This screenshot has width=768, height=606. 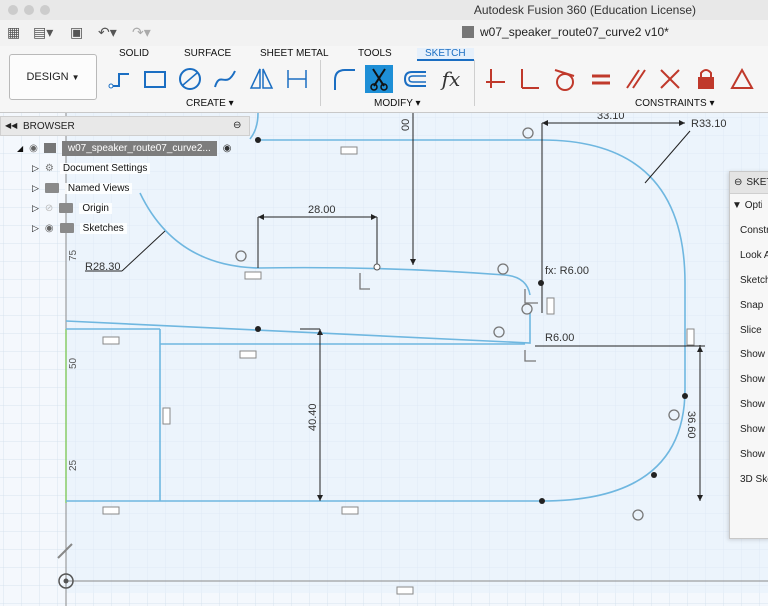 I want to click on workspace-label: DESIGN, so click(x=47, y=77).